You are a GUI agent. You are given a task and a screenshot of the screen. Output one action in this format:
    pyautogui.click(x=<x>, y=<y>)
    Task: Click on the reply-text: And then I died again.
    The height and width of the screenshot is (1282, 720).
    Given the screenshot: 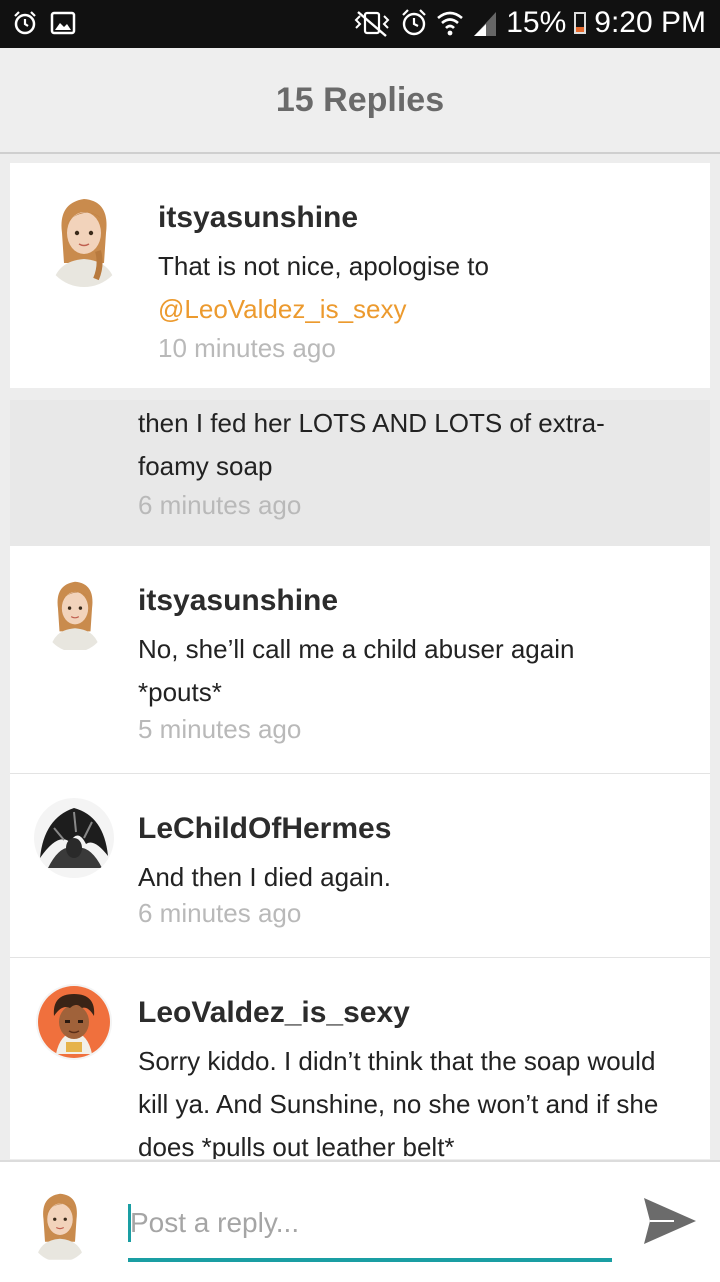 What is the action you would take?
    pyautogui.click(x=264, y=877)
    